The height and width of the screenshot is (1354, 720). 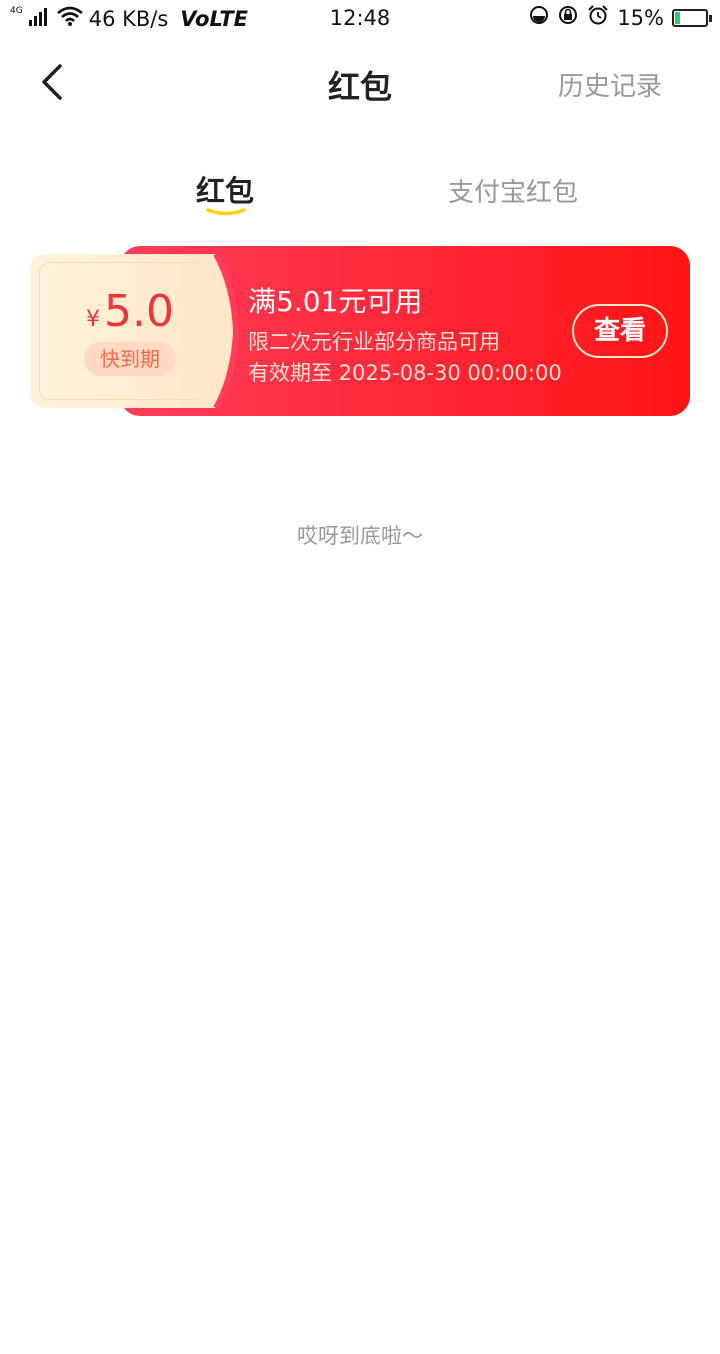 What do you see at coordinates (692, 17) in the screenshot?
I see `battery-icon` at bounding box center [692, 17].